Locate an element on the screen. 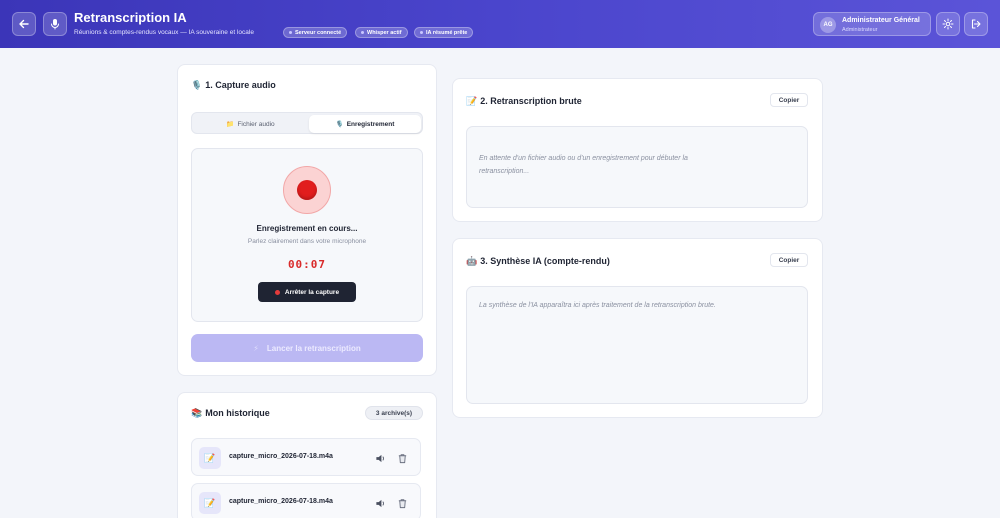  capture-mode-tabs: 📁 Fichier audio 🎙️ Enregistrement is located at coordinates (307, 123).